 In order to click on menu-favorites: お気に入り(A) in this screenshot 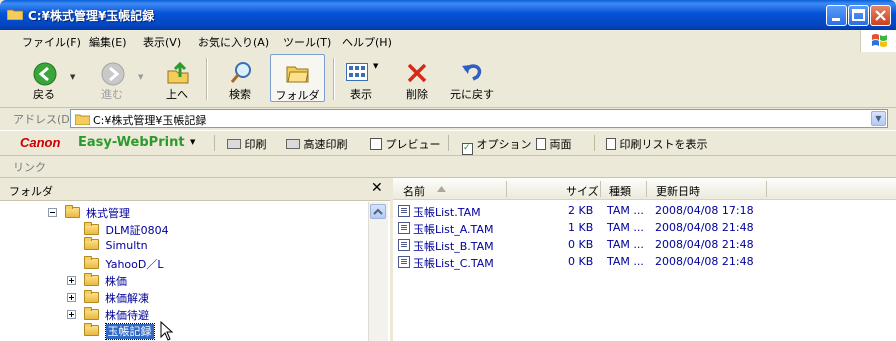, I will do `click(233, 42)`.